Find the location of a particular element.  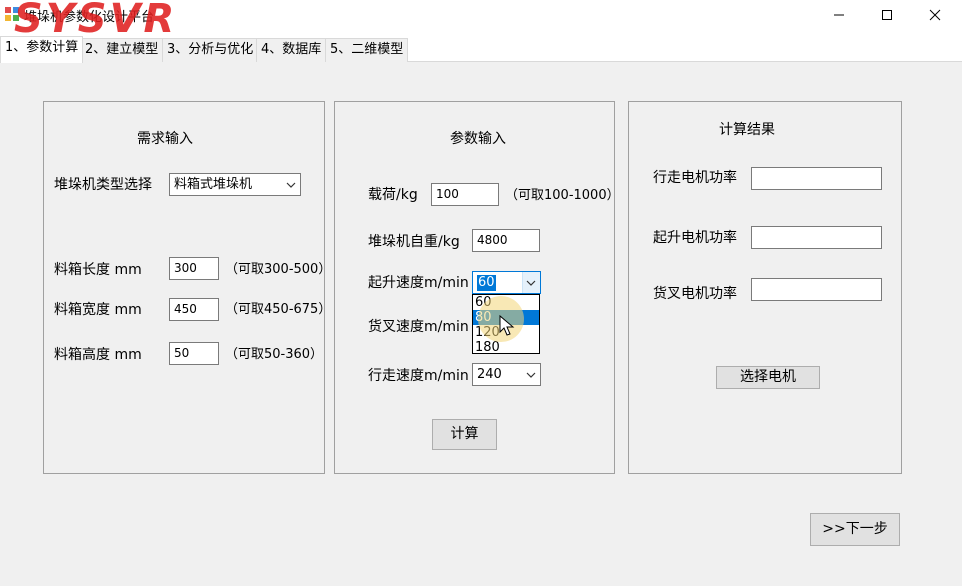

tab-2d-model: 5、二维模型 is located at coordinates (367, 50).